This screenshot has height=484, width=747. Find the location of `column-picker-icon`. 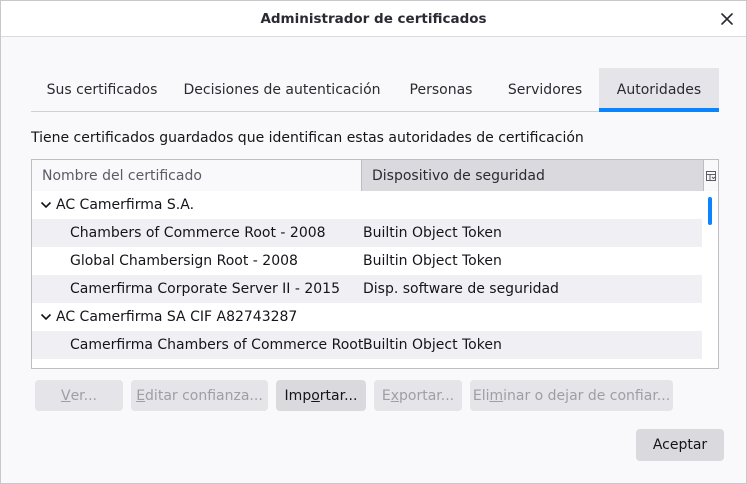

column-picker-icon is located at coordinates (711, 175).